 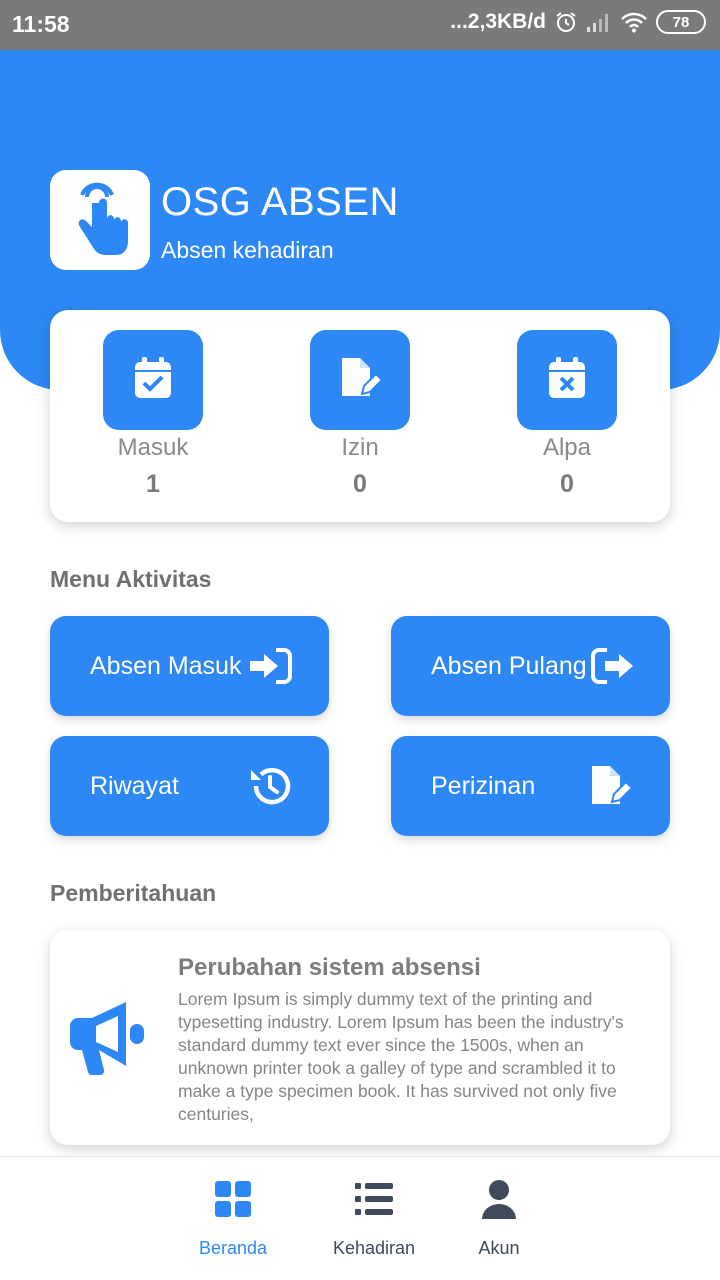 What do you see at coordinates (270, 786) in the screenshot?
I see `history-icon` at bounding box center [270, 786].